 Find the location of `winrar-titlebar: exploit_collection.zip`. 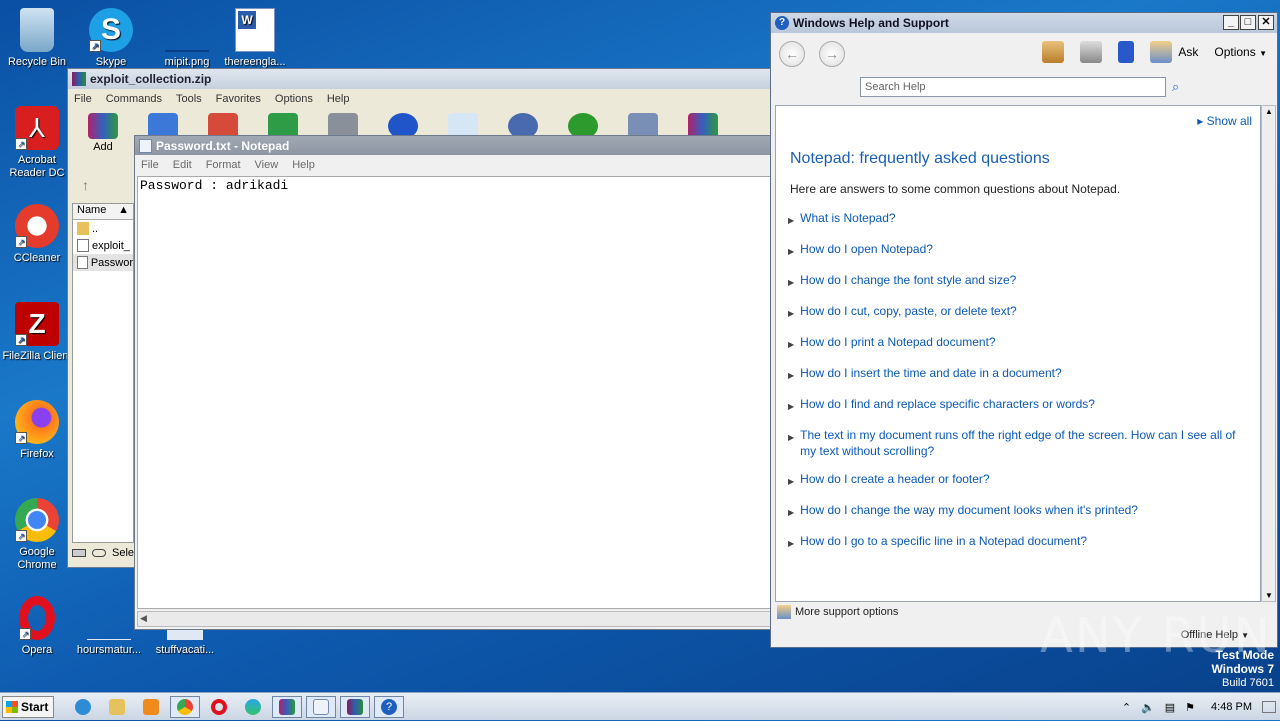

winrar-titlebar: exploit_collection.zip is located at coordinates (422, 79).